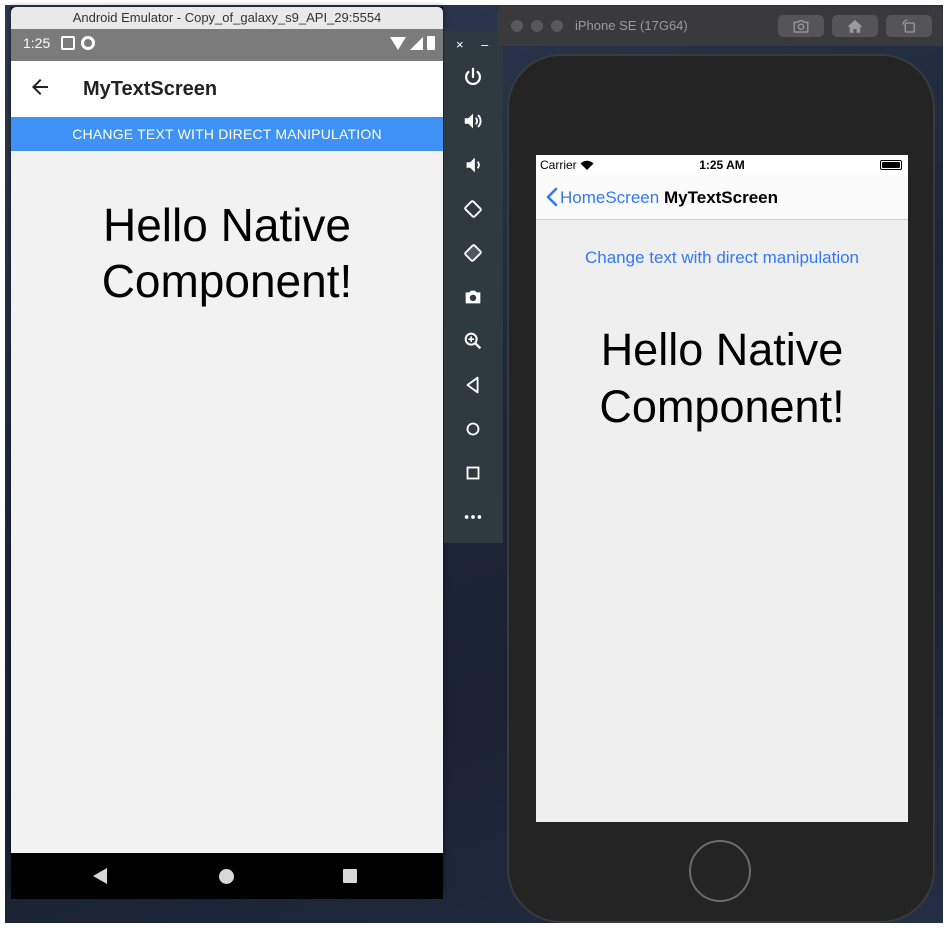  I want to click on toolbar-close-button: ×, so click(460, 44).